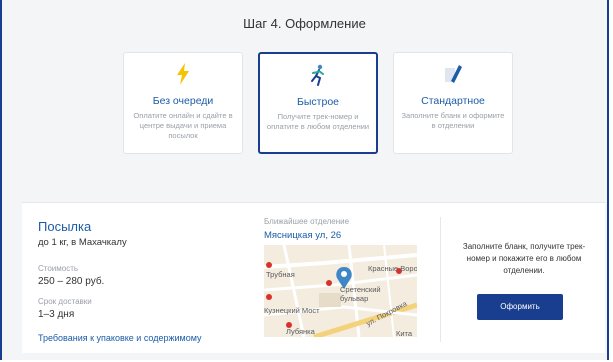 The height and width of the screenshot is (362, 613). What do you see at coordinates (453, 74) in the screenshot?
I see `form-pen-icon` at bounding box center [453, 74].